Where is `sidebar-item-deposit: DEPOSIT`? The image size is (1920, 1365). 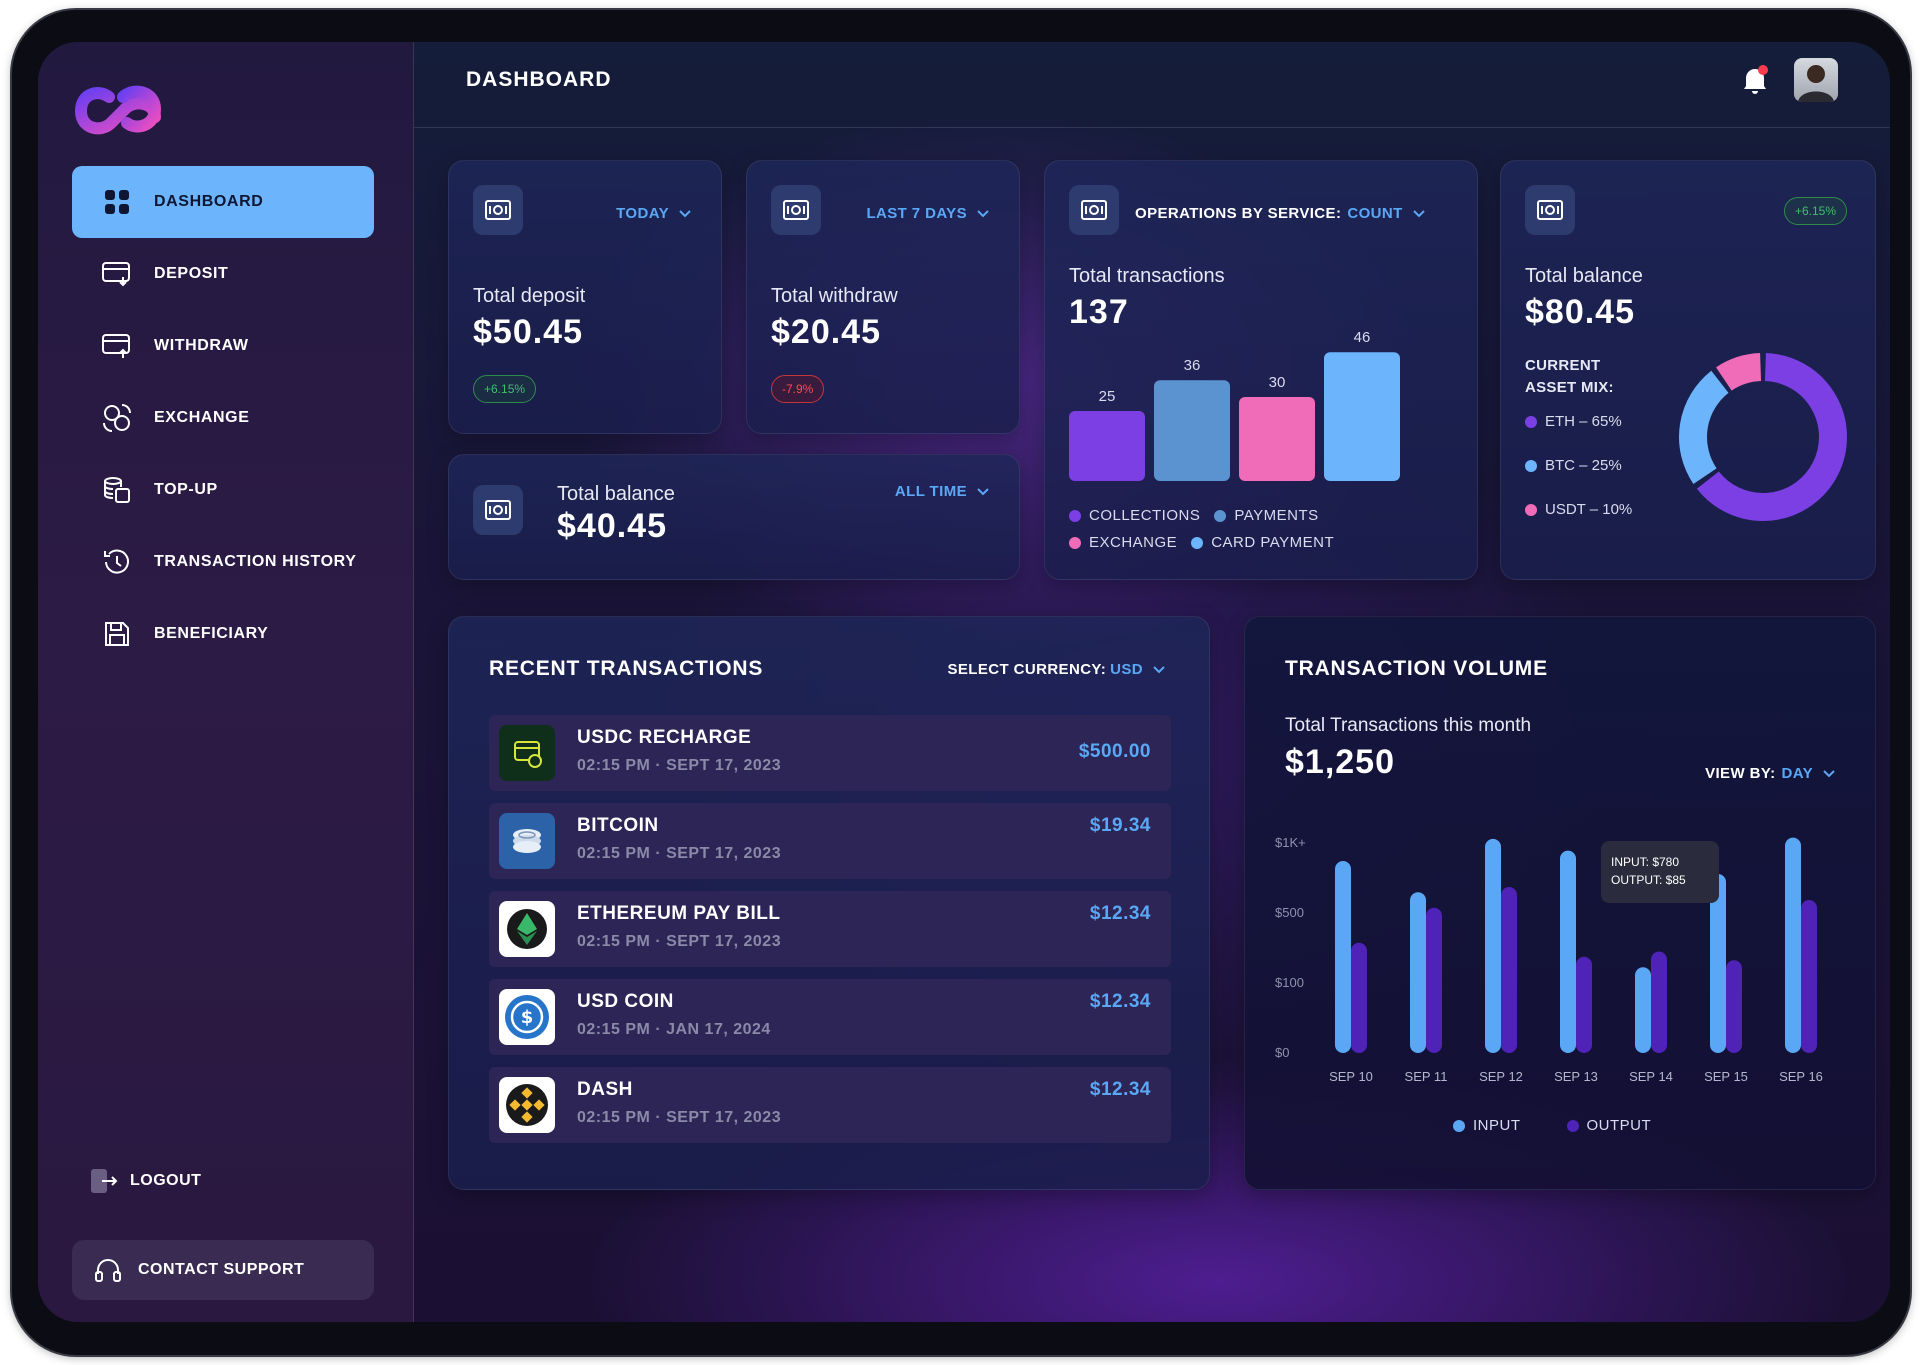
sidebar-item-deposit: DEPOSIT is located at coordinates (223, 274).